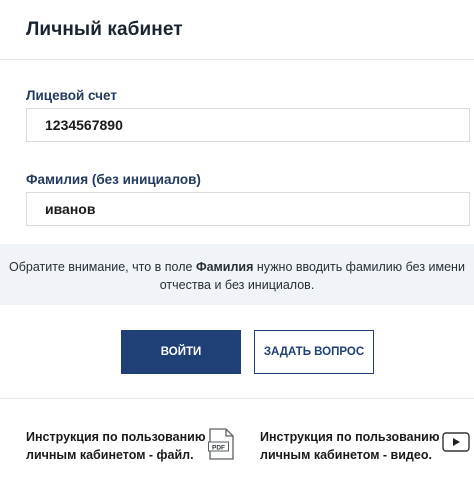 This screenshot has height=487, width=474. Describe the element at coordinates (237, 398) in the screenshot. I see `divider` at that location.